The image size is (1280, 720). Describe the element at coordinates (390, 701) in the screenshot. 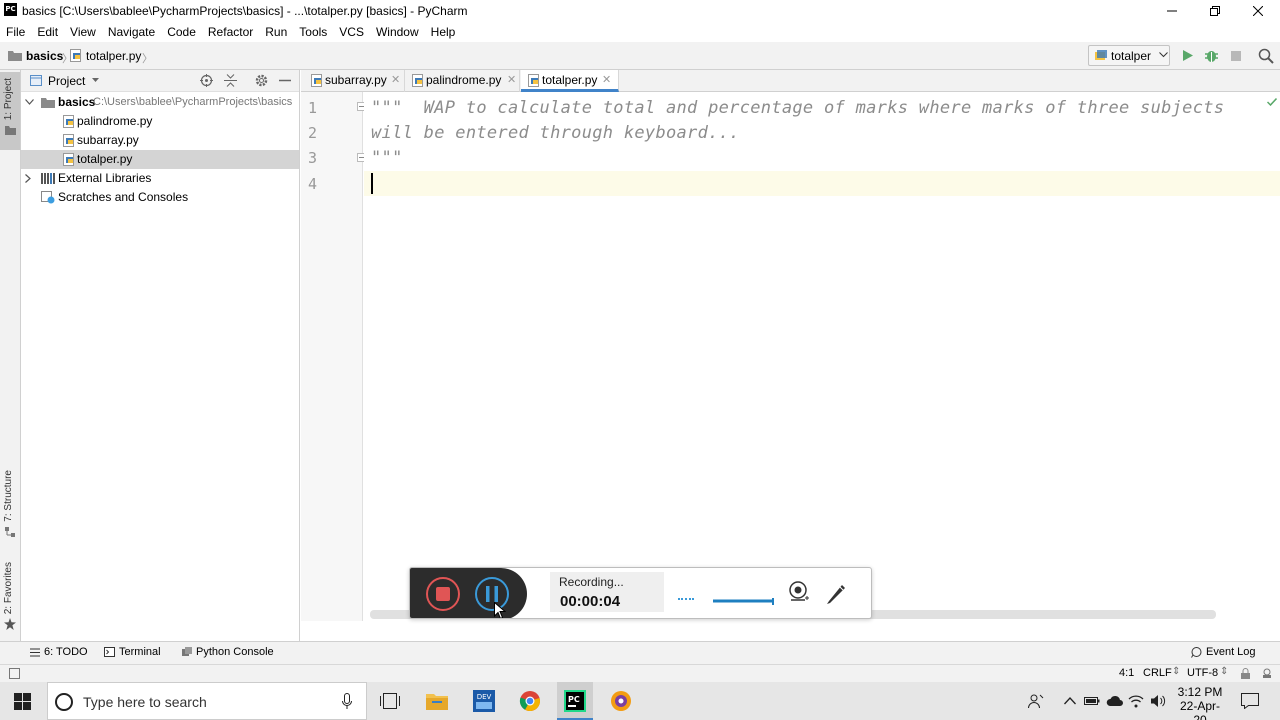

I see `task-view-icon` at that location.